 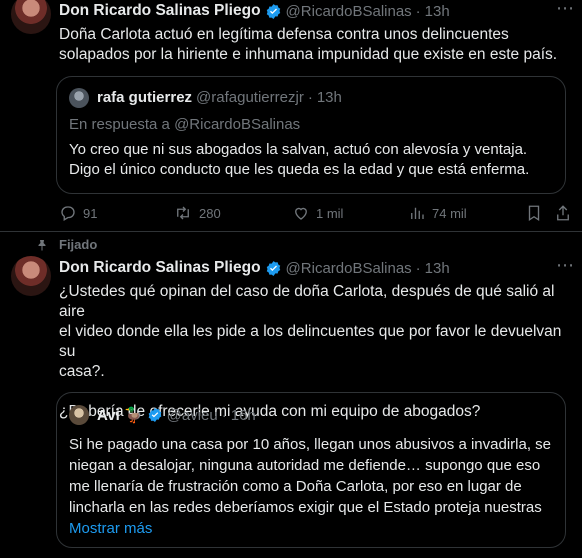 I want to click on heart-icon, so click(x=301, y=213).